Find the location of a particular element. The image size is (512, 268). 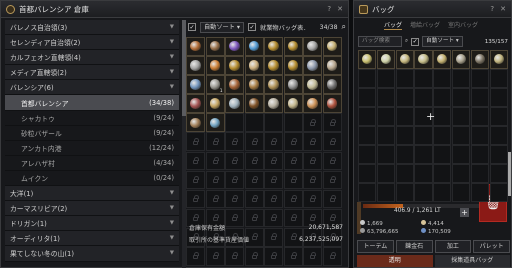

region-group: メディア直轄領(2) ▼ is located at coordinates (92, 73).